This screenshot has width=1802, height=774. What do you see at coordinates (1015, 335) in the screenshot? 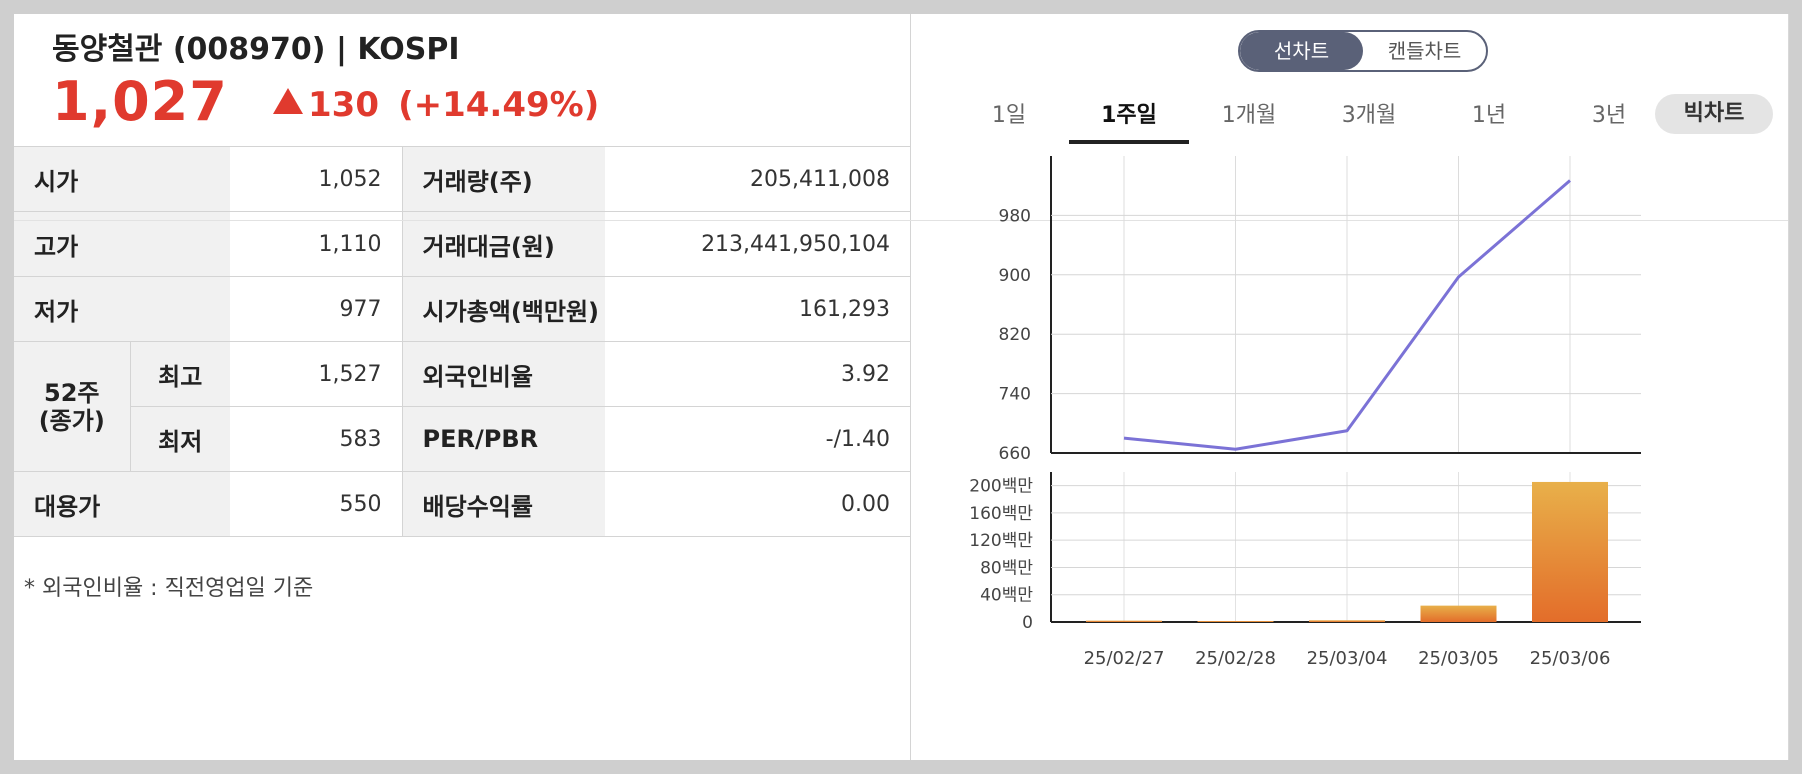
I see `price-tick-label: 820` at bounding box center [1015, 335].